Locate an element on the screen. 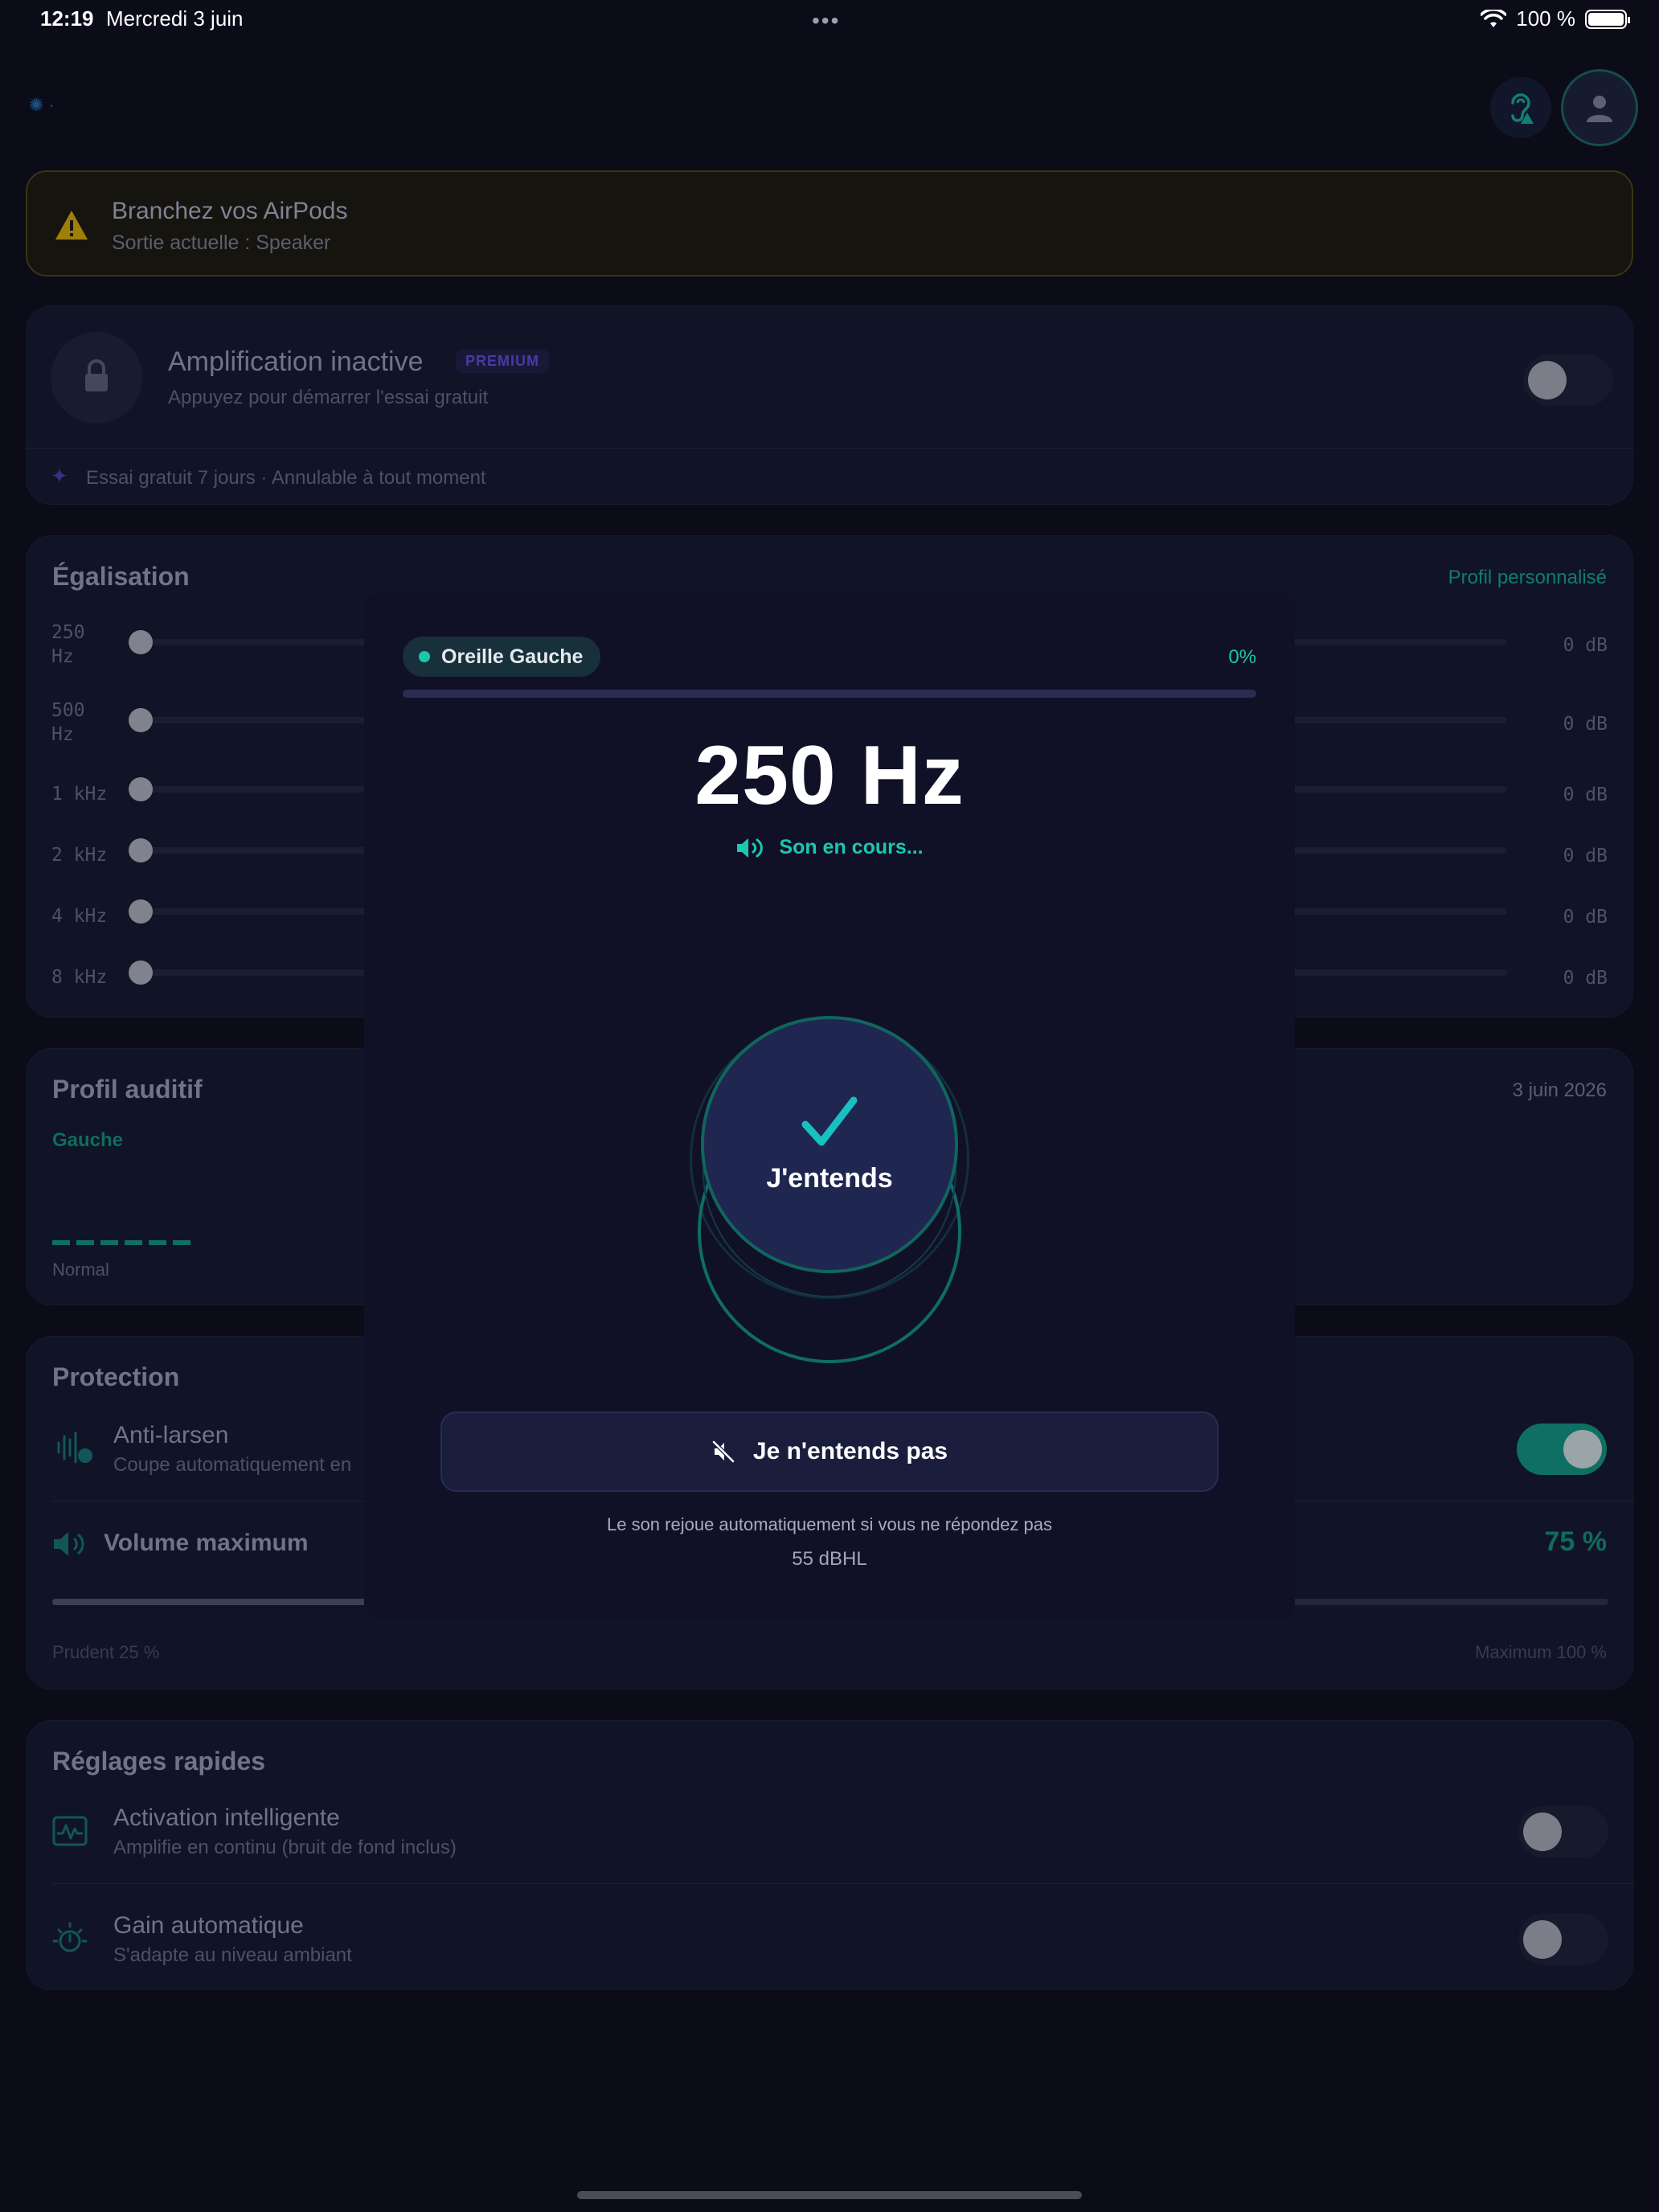  hearing-profile-date: 3 juin 2026 is located at coordinates (1559, 1090).